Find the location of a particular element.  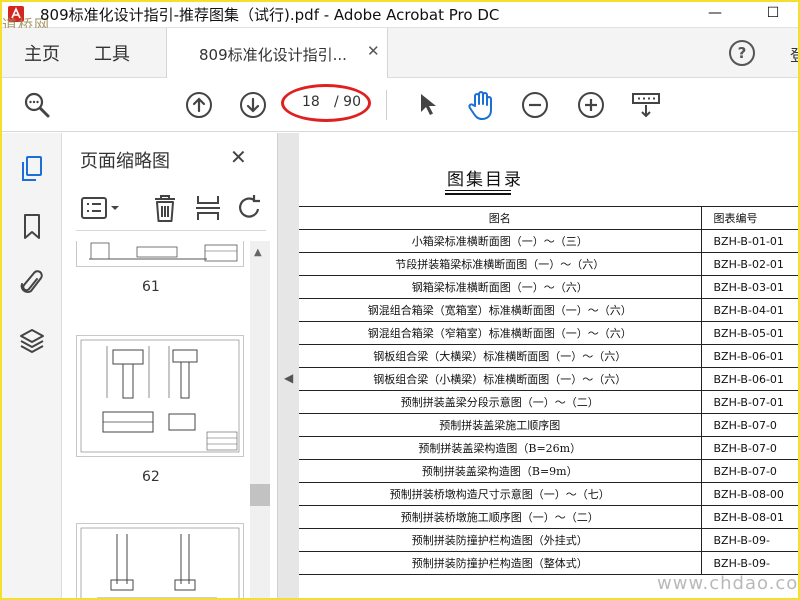

drawing-code-cell: BZH-B-08-01 is located at coordinates (750, 517).